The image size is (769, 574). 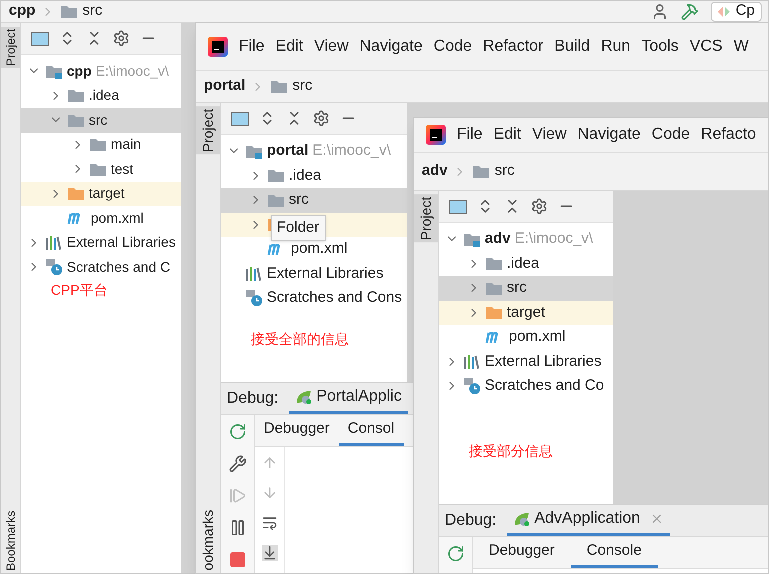 What do you see at coordinates (79, 290) in the screenshot?
I see `annotation-text: CPP平台` at bounding box center [79, 290].